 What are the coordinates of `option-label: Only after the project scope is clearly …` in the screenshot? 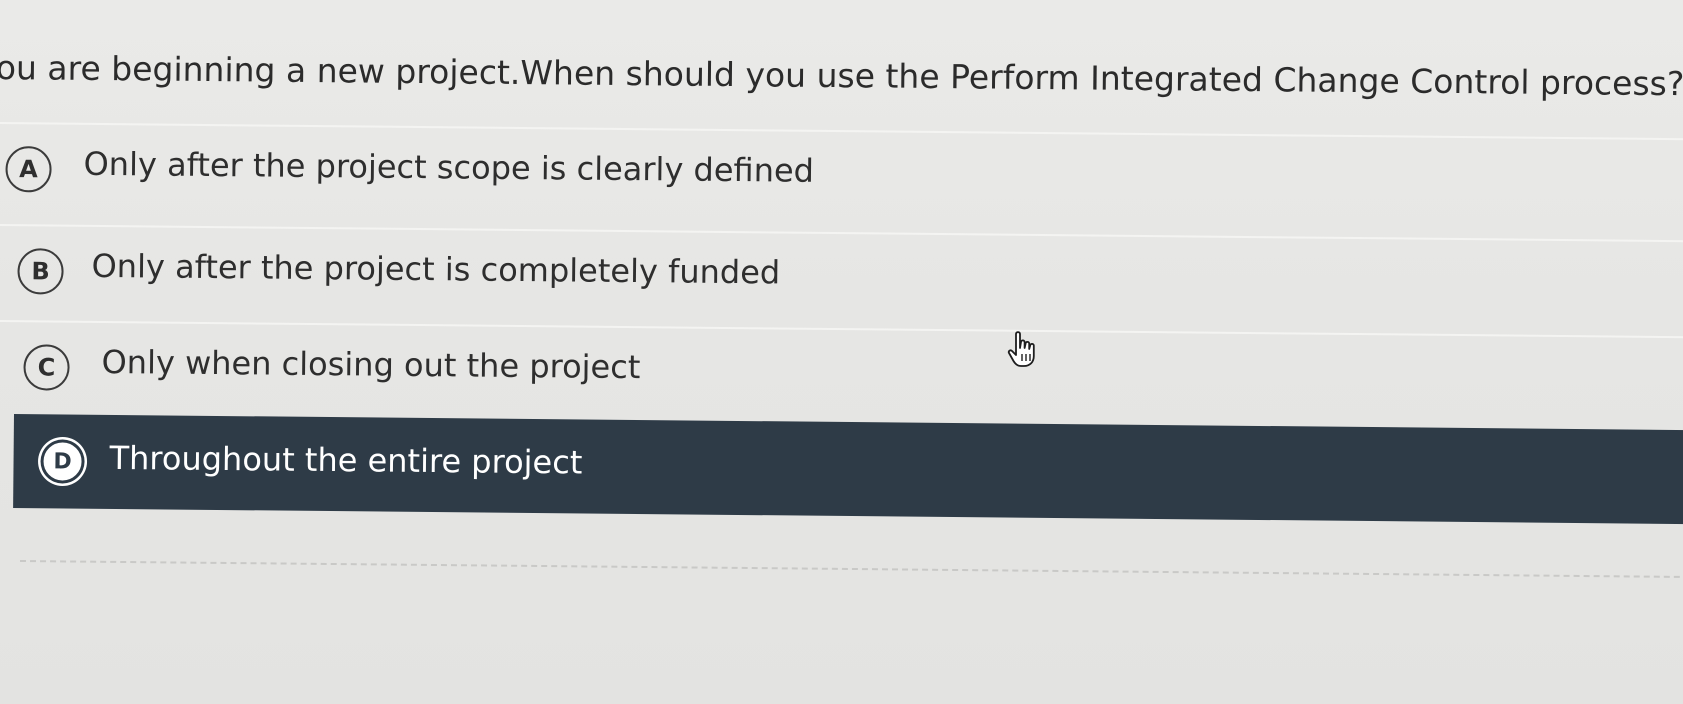 It's located at (449, 167).